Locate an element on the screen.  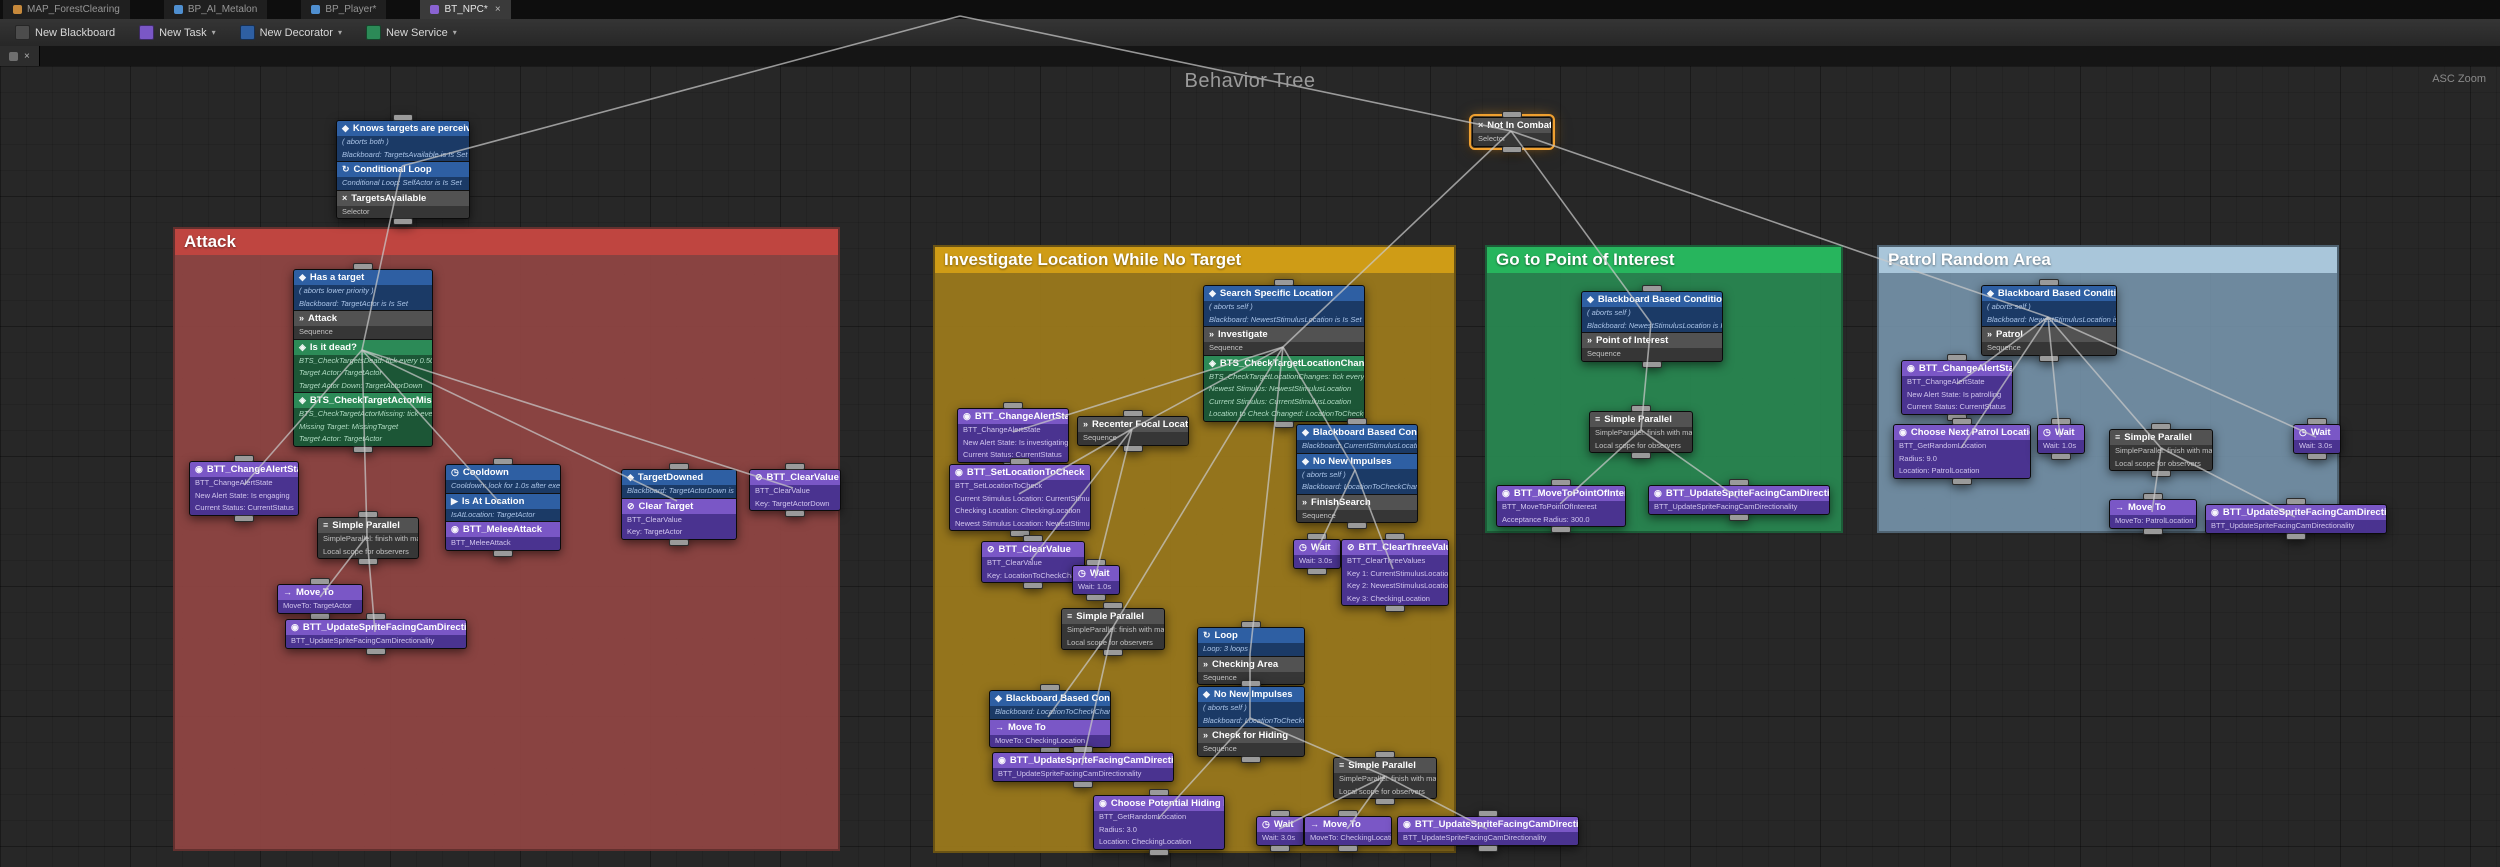
composite-section: » Patrol Sequence is located at coordinates (2049, 340).